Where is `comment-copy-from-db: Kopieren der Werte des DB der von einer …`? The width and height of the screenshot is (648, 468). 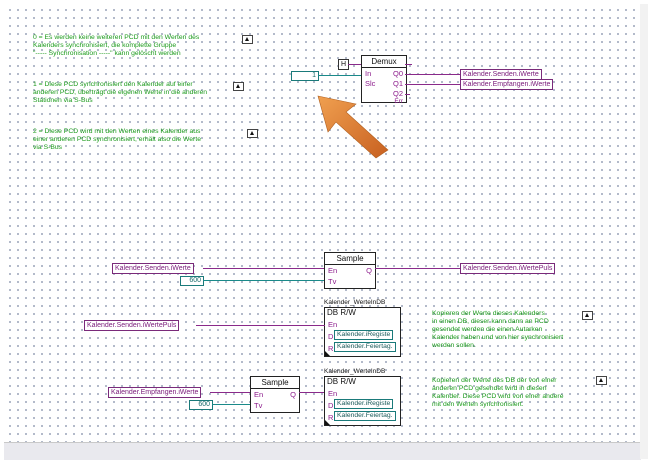
comment-copy-from-db: Kopieren der Werte des DB der von einer … is located at coordinates (497, 393).